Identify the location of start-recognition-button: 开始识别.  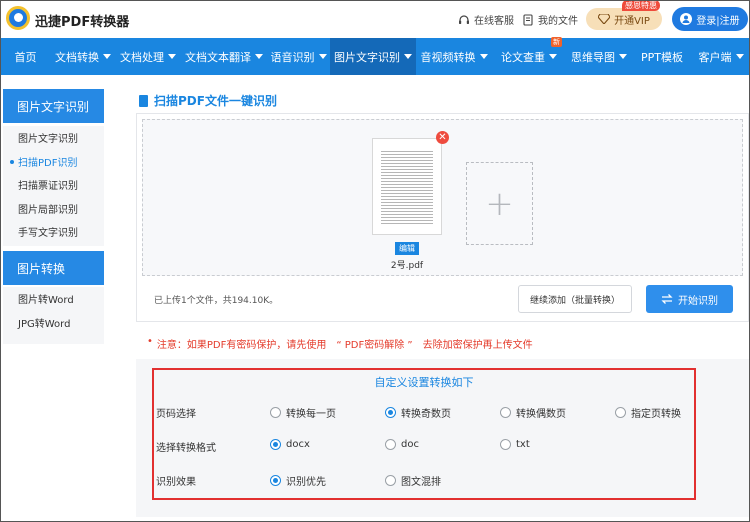
(689, 299).